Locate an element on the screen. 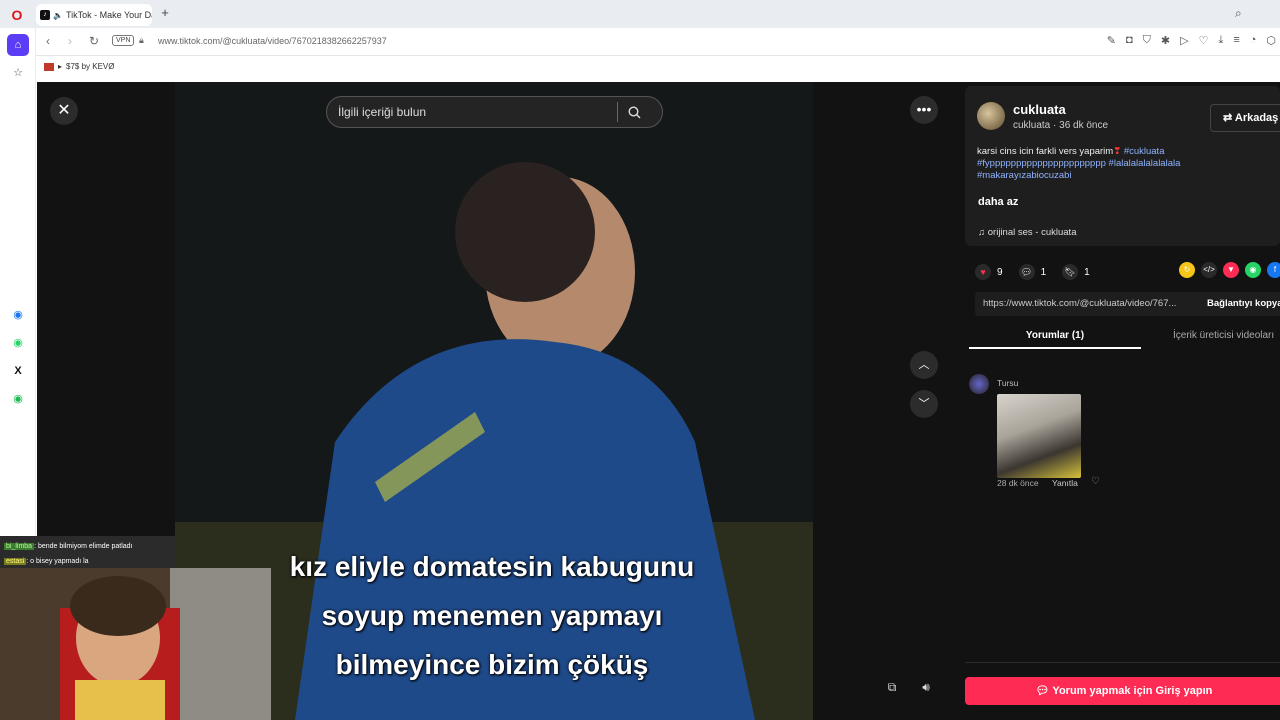 The height and width of the screenshot is (720, 1280). vpn-badge: VPN is located at coordinates (123, 40).